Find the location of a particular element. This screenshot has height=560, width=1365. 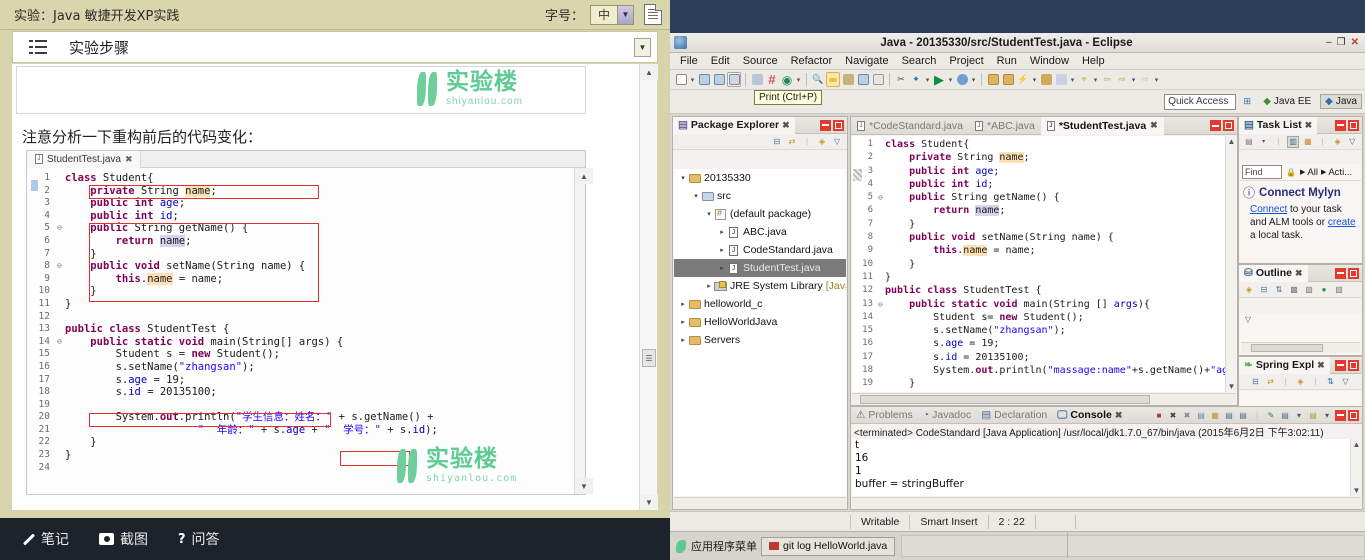

editor-hscrollbar is located at coordinates (1044, 399).